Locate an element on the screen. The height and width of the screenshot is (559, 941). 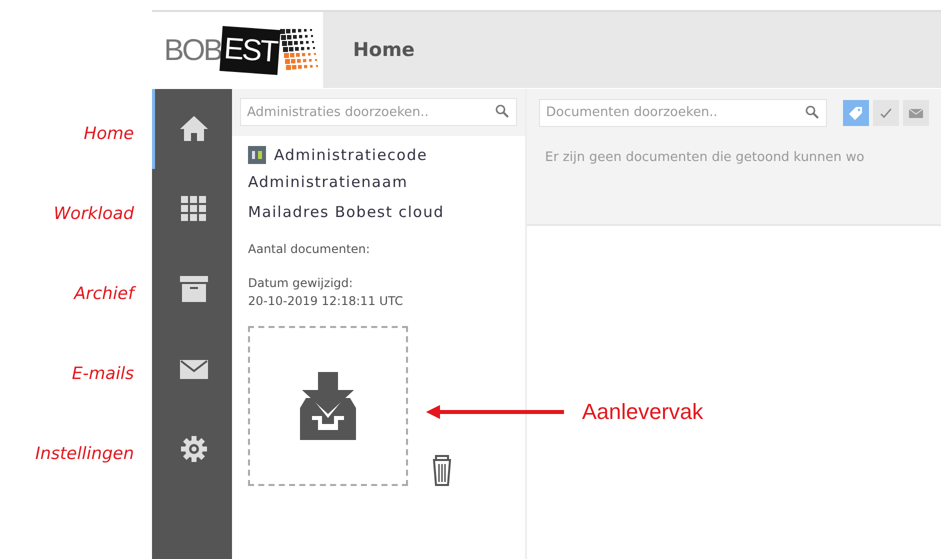
archive-box-icon is located at coordinates (194, 289).